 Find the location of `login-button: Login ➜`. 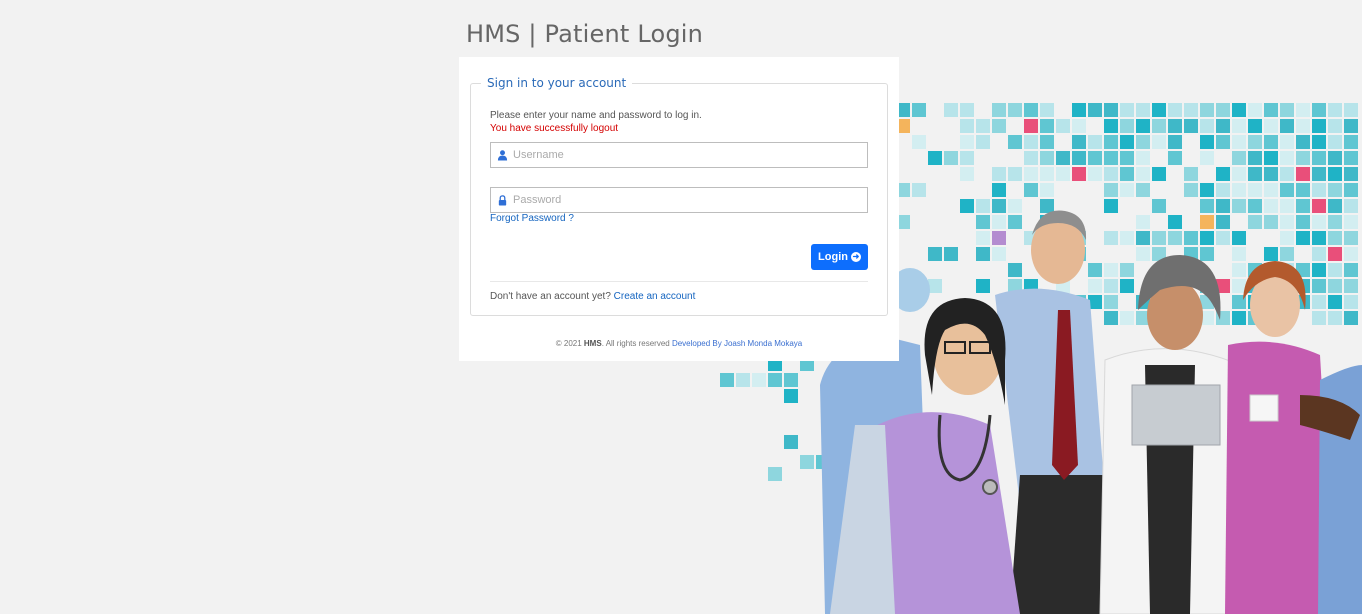

login-button: Login ➜ is located at coordinates (839, 257).